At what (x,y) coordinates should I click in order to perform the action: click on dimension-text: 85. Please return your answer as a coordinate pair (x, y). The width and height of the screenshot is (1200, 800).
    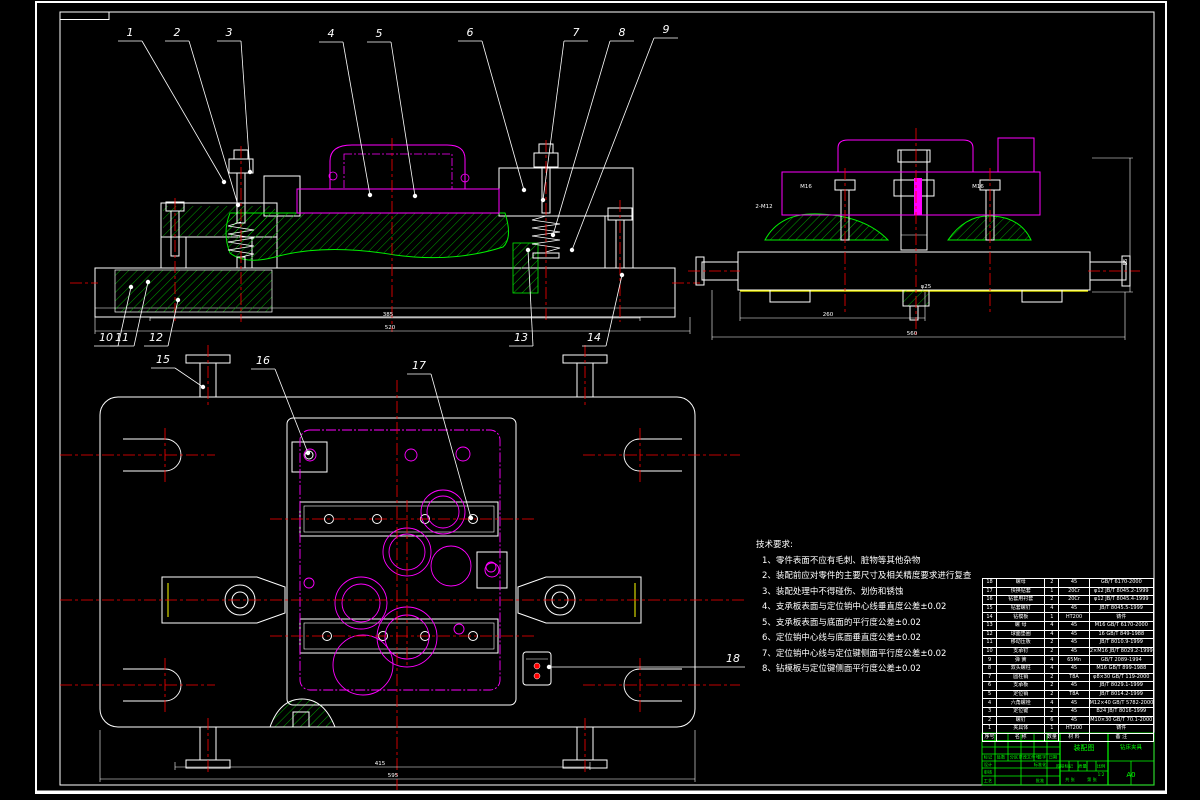
    Looking at the image, I should click on (1126, 261).